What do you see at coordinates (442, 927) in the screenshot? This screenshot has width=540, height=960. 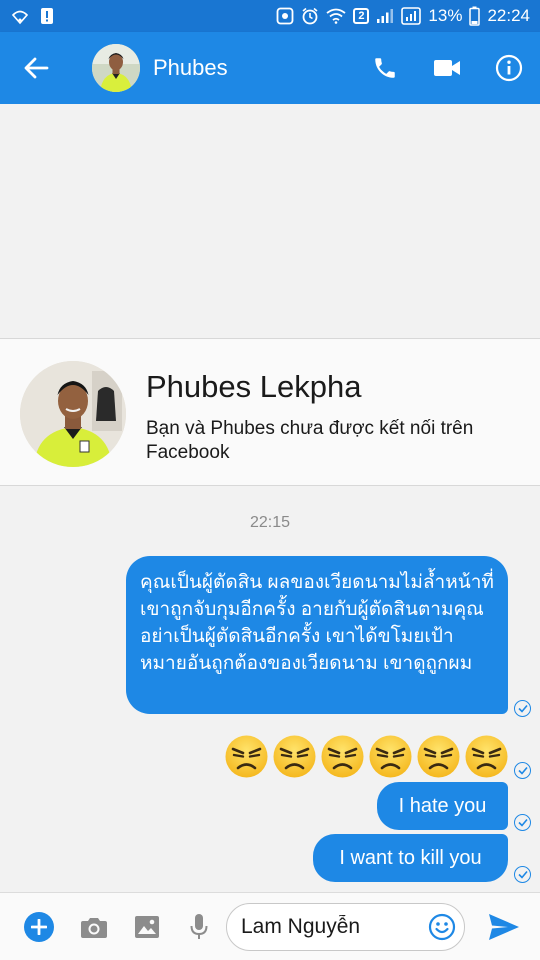 I see `smiley-icon` at bounding box center [442, 927].